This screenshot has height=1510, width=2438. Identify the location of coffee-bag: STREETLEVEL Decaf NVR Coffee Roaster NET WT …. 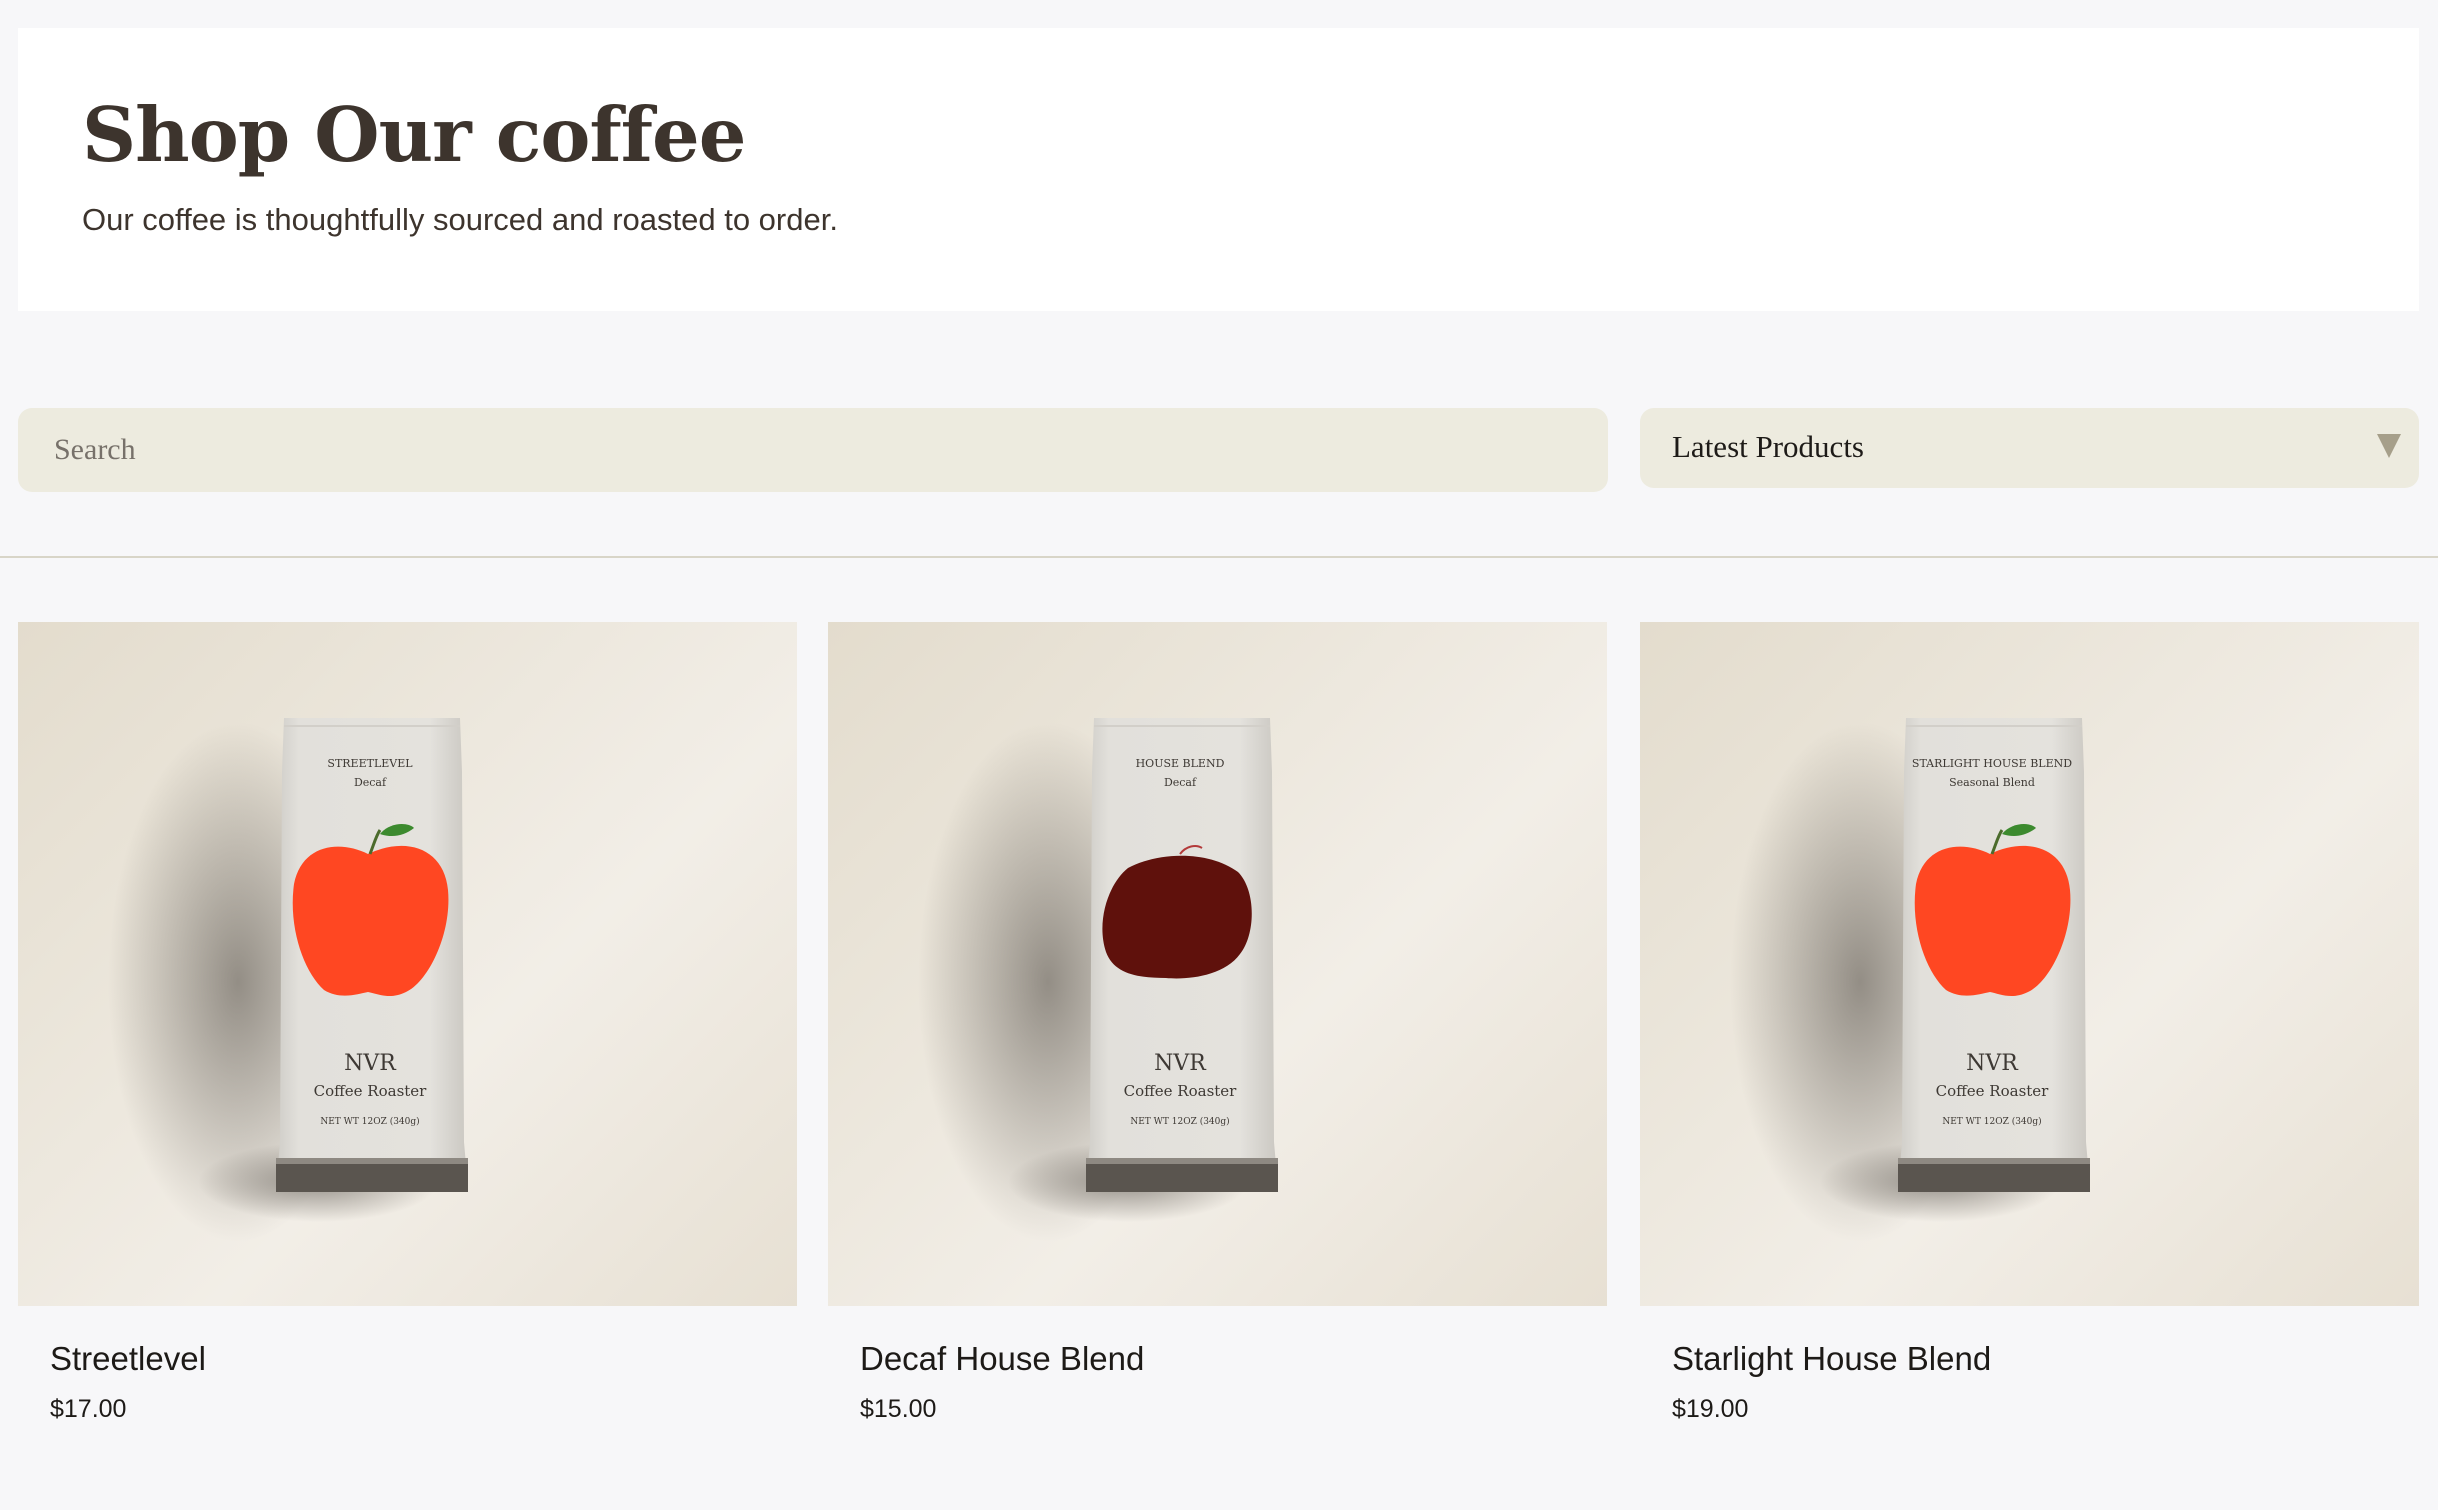
(372, 955).